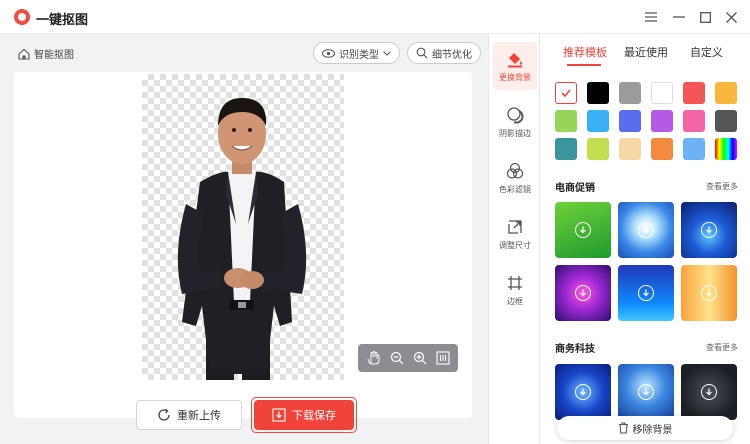 This screenshot has width=750, height=444. What do you see at coordinates (726, 93) in the screenshot?
I see `swatch-orange` at bounding box center [726, 93].